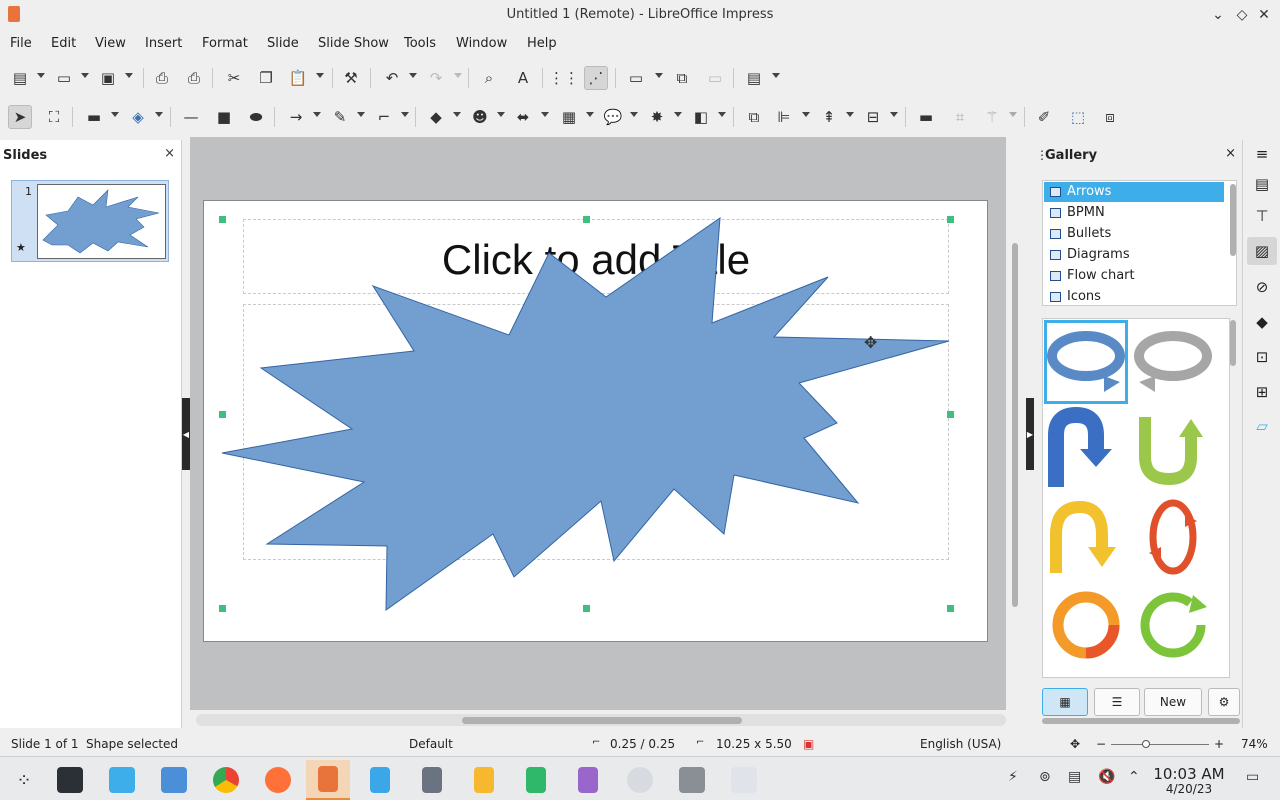 The width and height of the screenshot is (1280, 800). Describe the element at coordinates (278, 780) in the screenshot. I see `firefox-task` at that location.